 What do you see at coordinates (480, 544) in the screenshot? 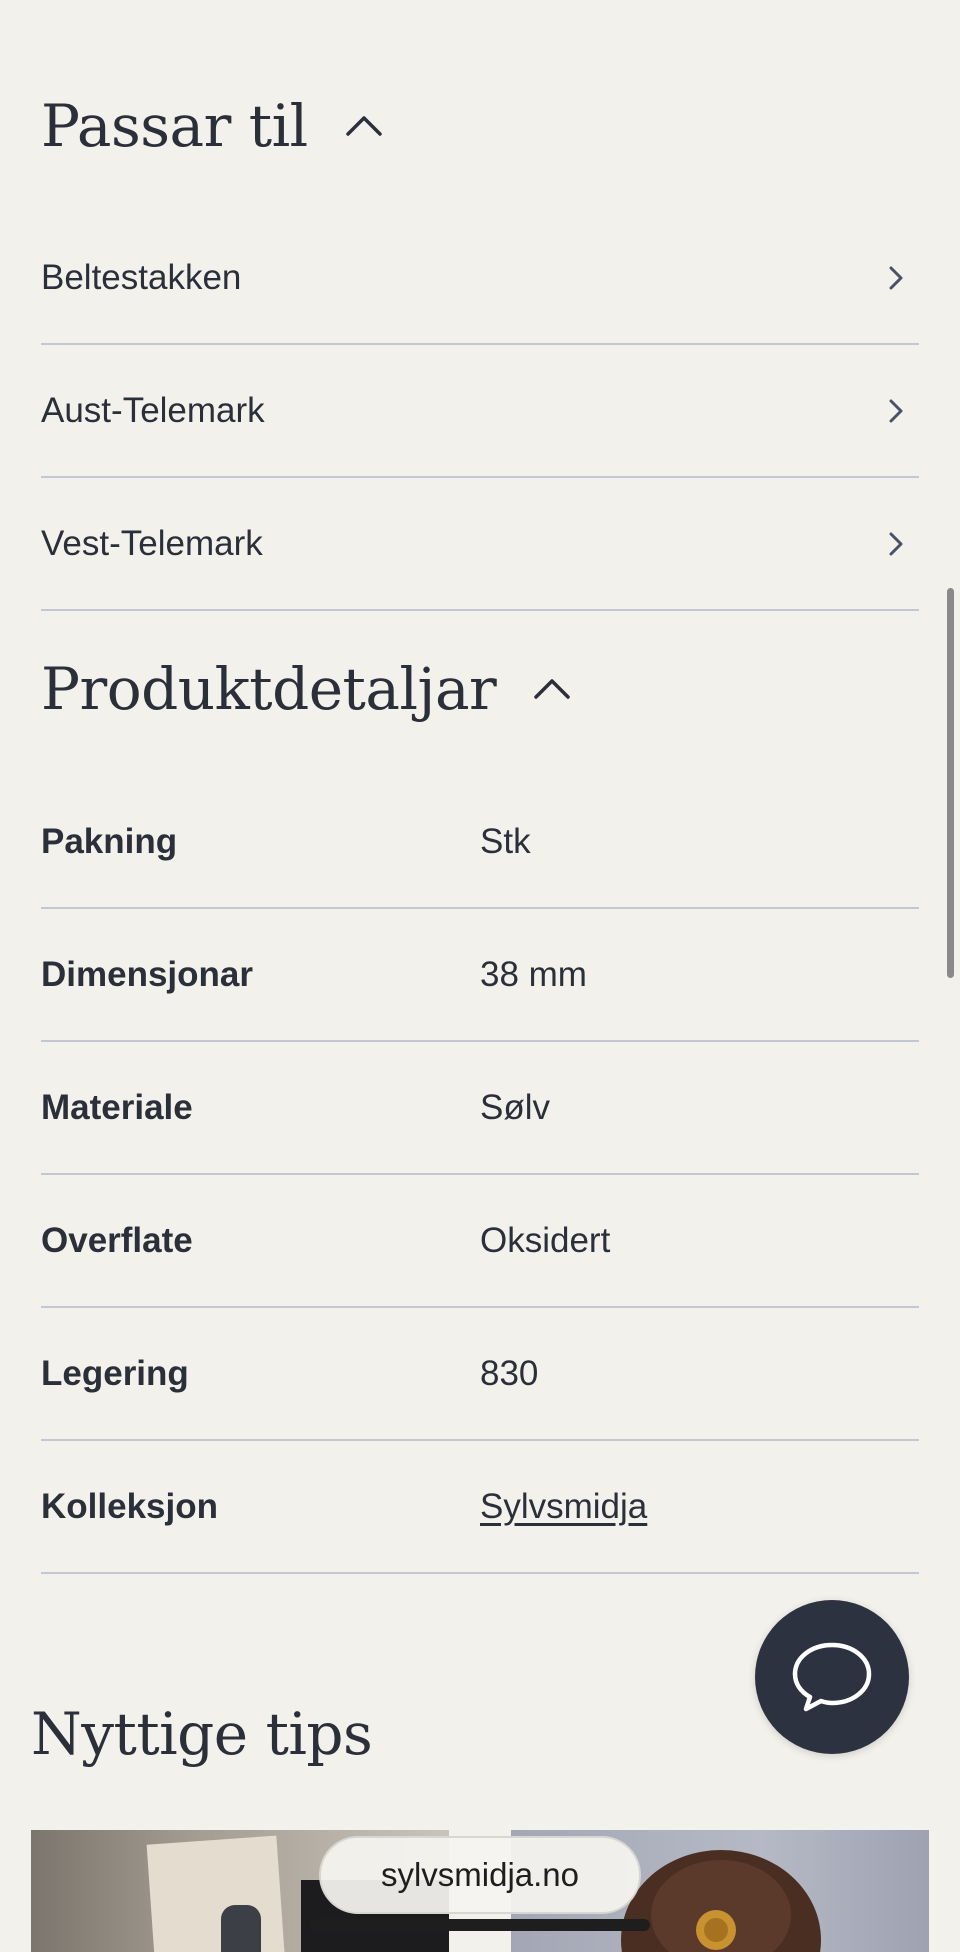
I see `fits-item-vest-telemark: Vest-Telemark` at bounding box center [480, 544].